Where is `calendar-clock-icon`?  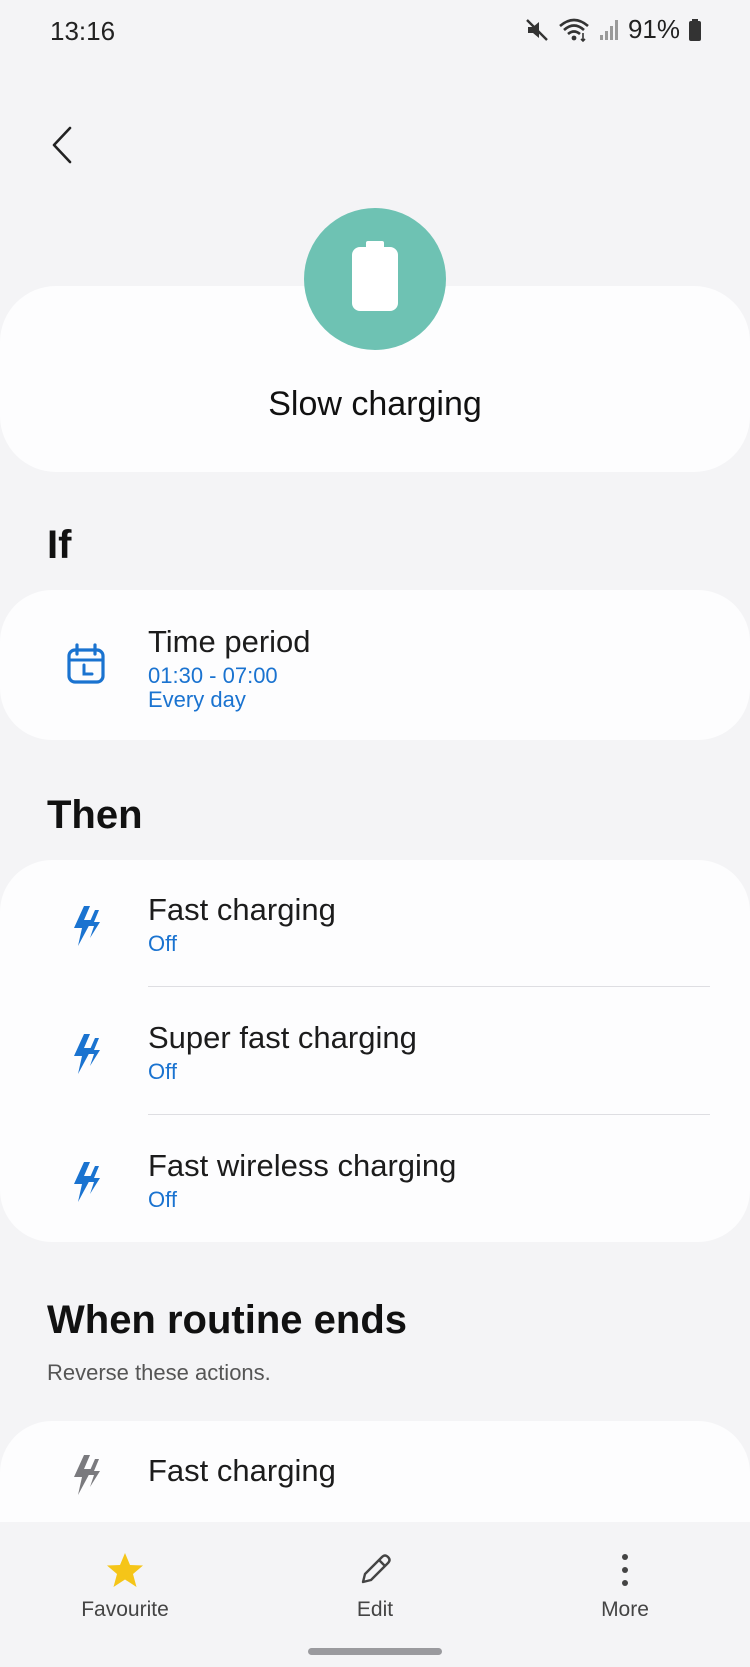 calendar-clock-icon is located at coordinates (86, 664).